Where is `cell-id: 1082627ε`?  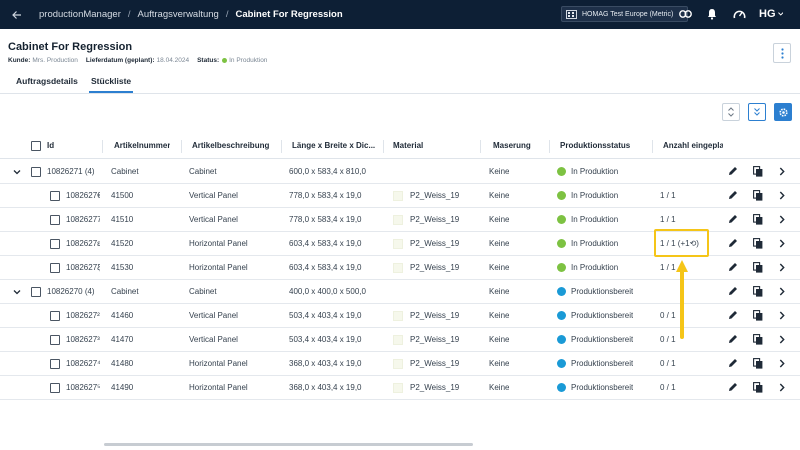
cell-id: 1082627ε is located at coordinates (83, 243).